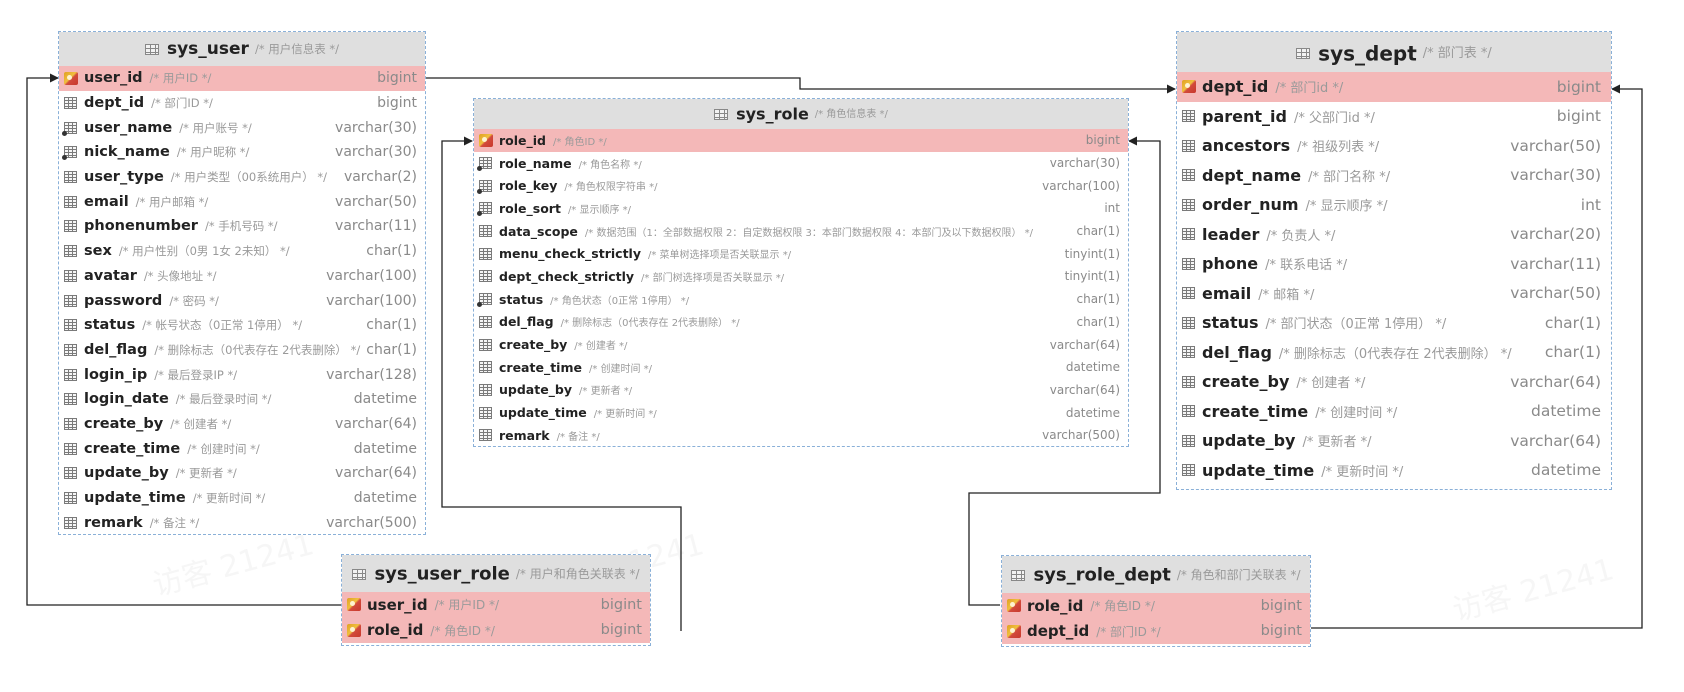  I want to click on column-name: dept_check_strictly, so click(567, 276).